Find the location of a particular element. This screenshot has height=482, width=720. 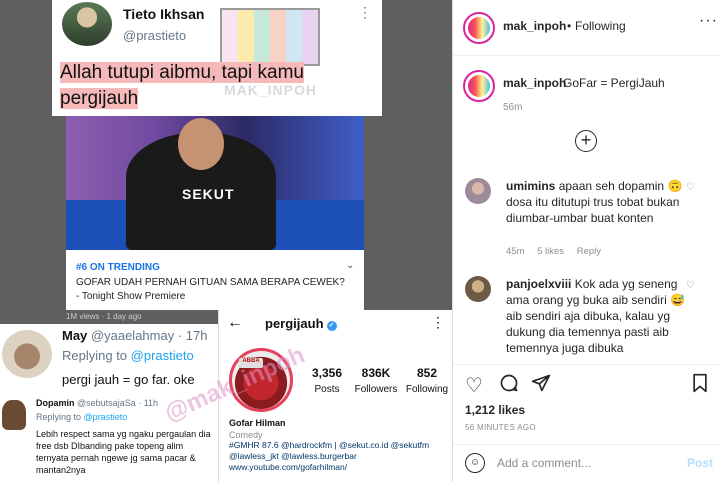

post-timestamp: 56 MINUTES AGO is located at coordinates (500, 427).